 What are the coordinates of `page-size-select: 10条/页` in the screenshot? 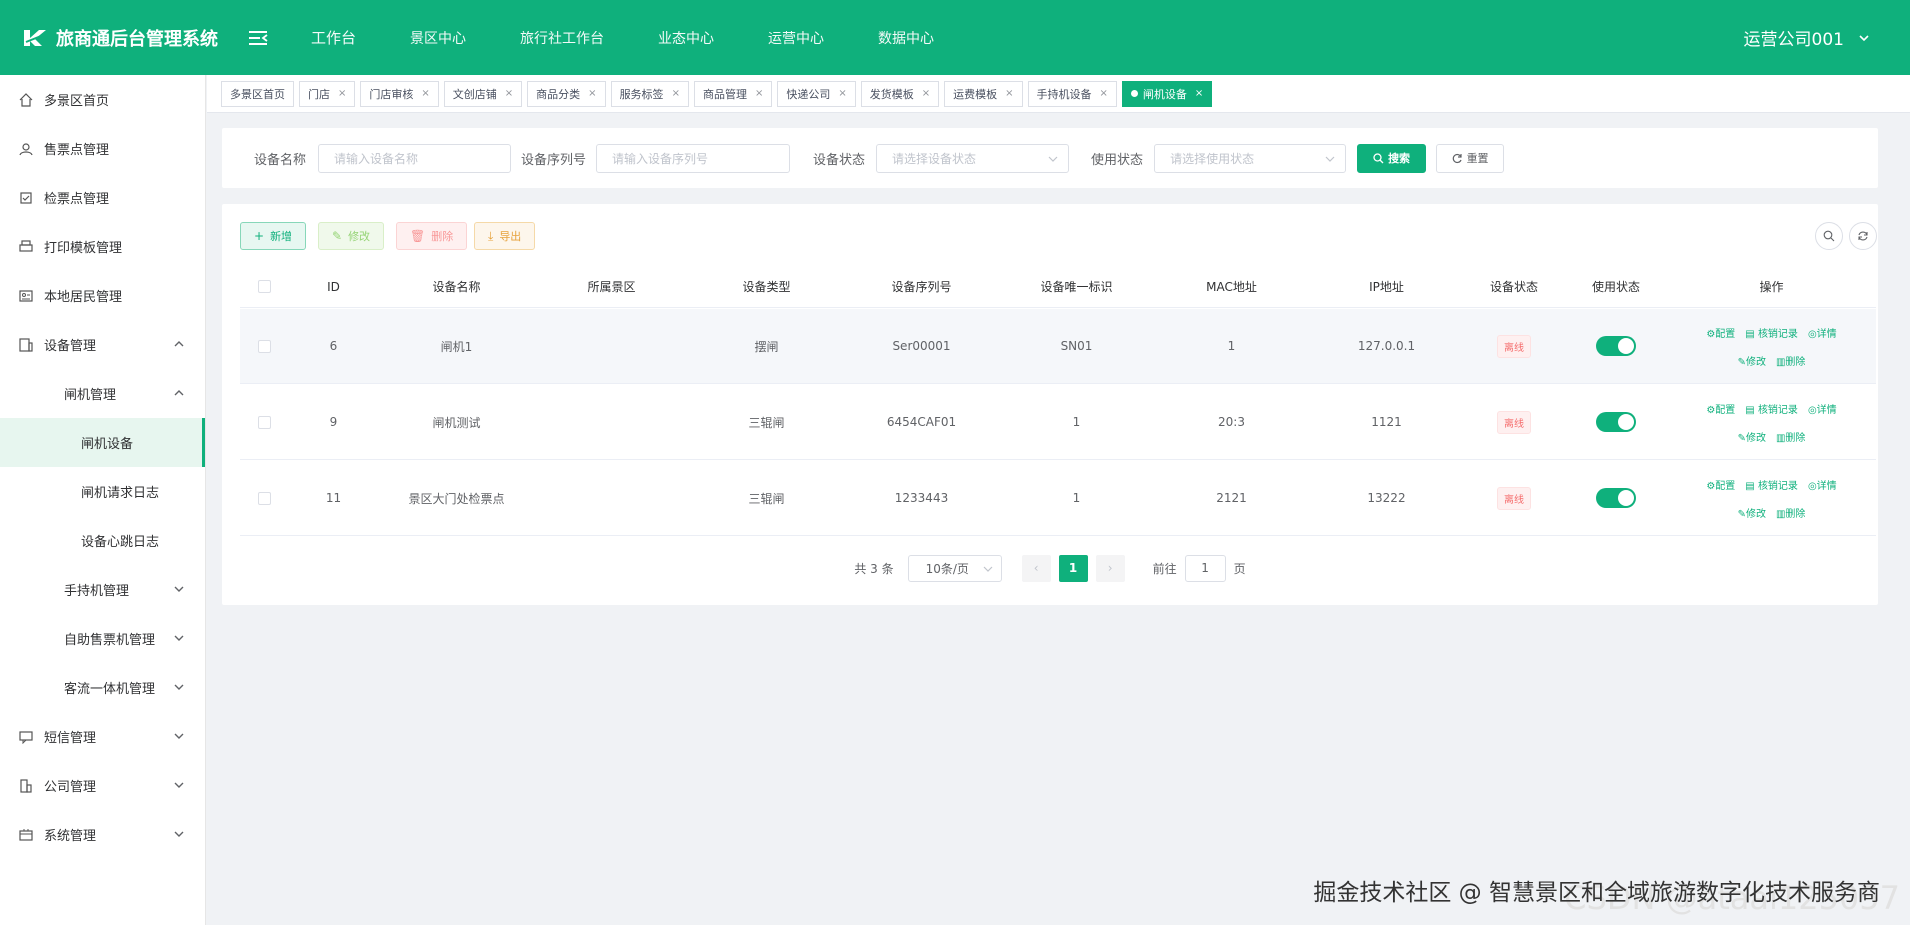 It's located at (954, 568).